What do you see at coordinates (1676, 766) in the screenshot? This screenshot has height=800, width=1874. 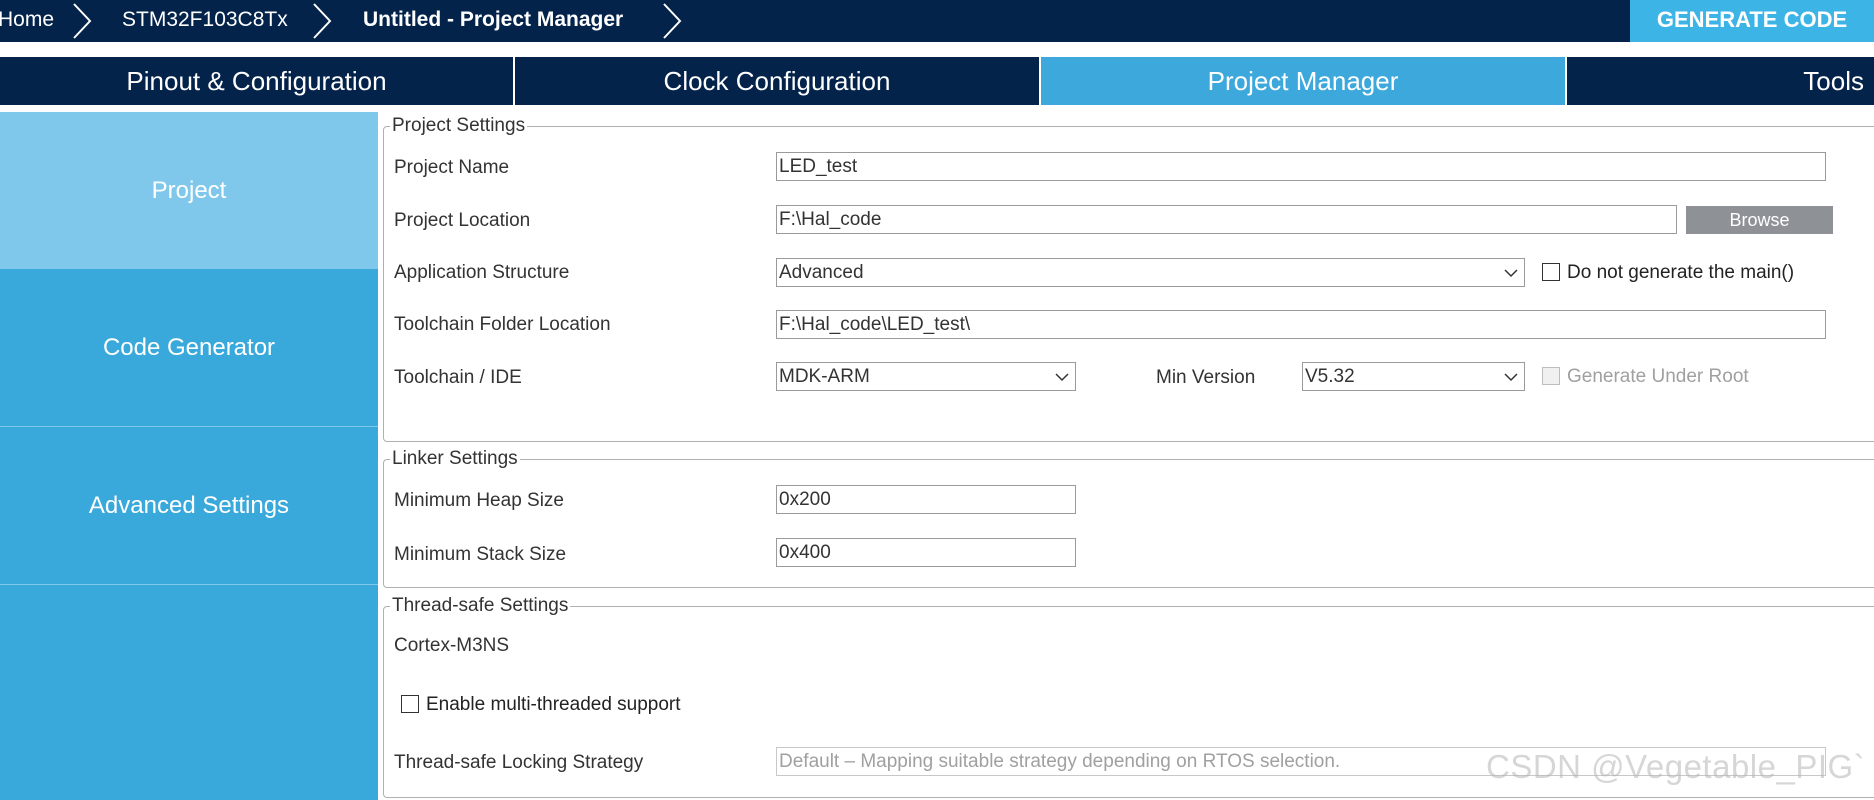 I see `watermark: CSDN @Vegetable_PIG`` at bounding box center [1676, 766].